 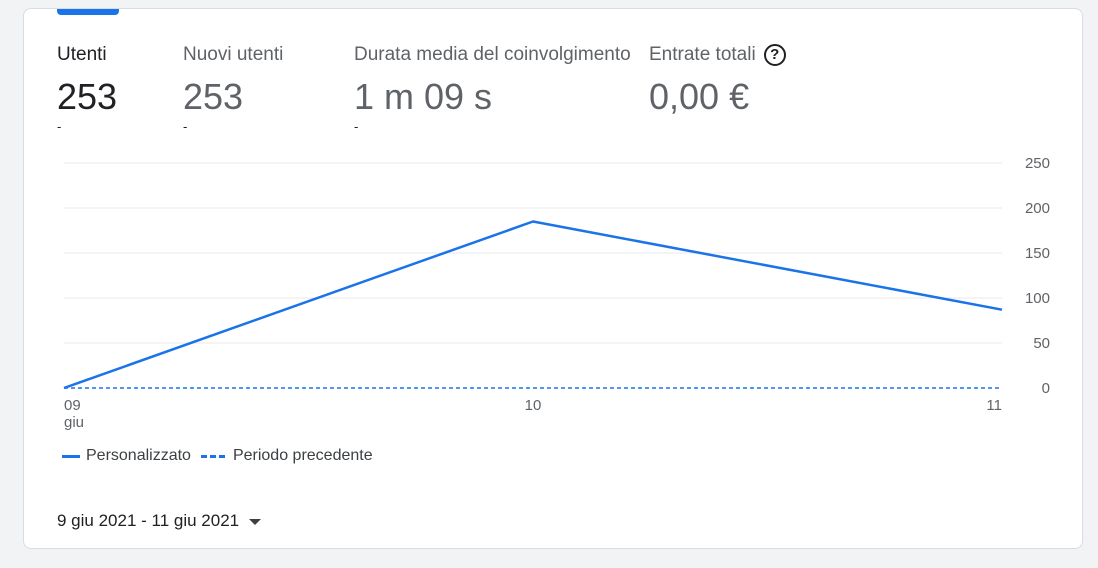 What do you see at coordinates (74, 422) in the screenshot?
I see `x-tick-sublabel: giu` at bounding box center [74, 422].